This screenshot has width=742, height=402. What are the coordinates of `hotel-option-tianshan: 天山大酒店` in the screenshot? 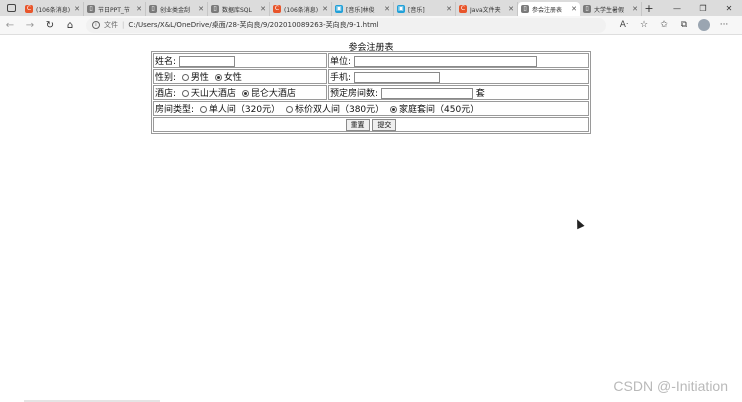 It's located at (213, 94).